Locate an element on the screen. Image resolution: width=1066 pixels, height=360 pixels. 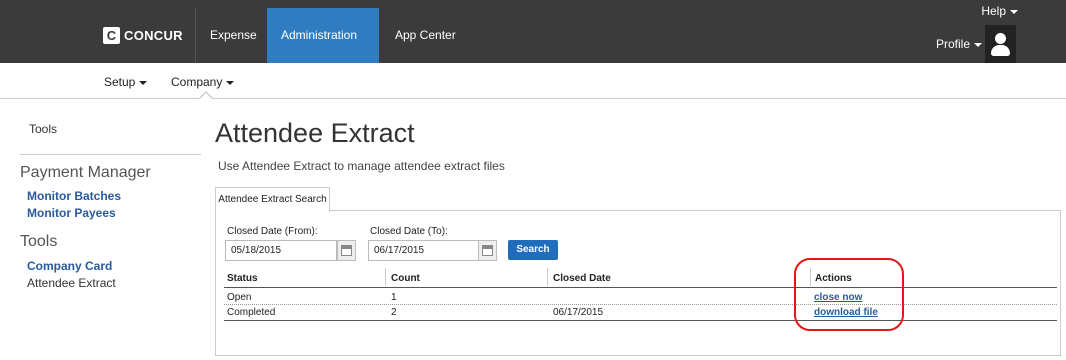
from-date-label: Closed Date (From): is located at coordinates (272, 231).